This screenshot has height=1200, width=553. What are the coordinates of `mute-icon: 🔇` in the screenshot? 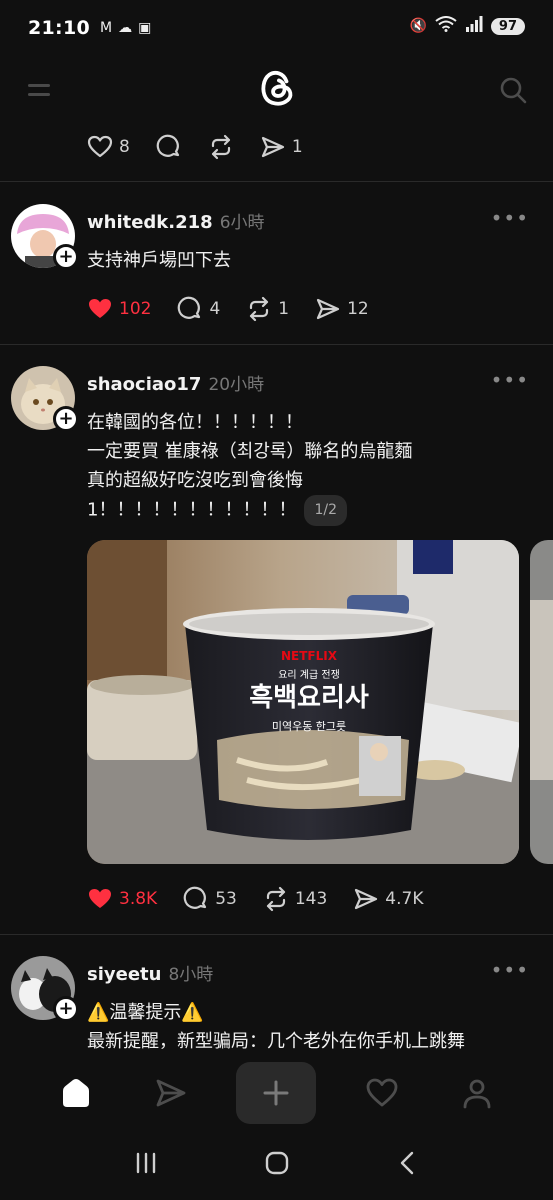 It's located at (418, 26).